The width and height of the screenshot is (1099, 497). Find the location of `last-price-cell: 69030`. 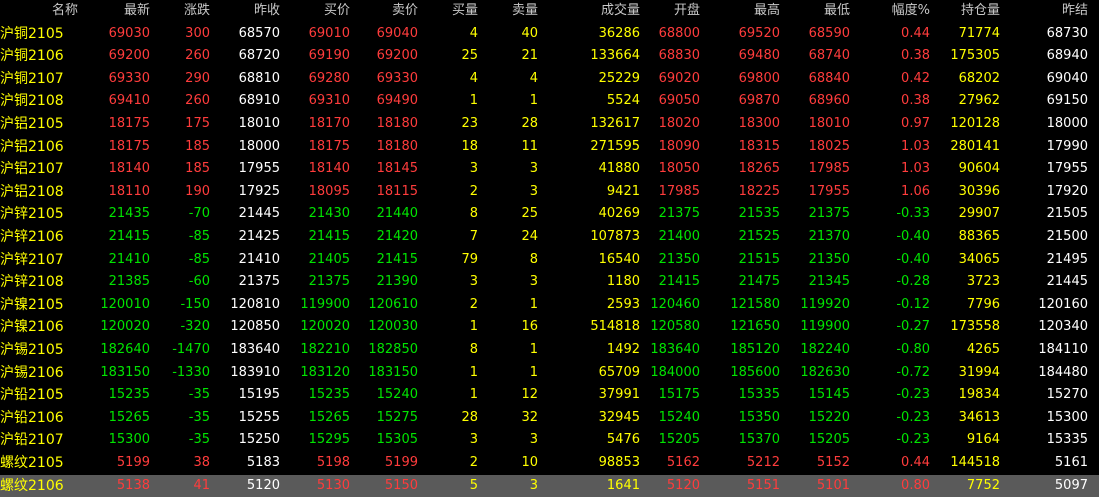

last-price-cell: 69030 is located at coordinates (129, 33).